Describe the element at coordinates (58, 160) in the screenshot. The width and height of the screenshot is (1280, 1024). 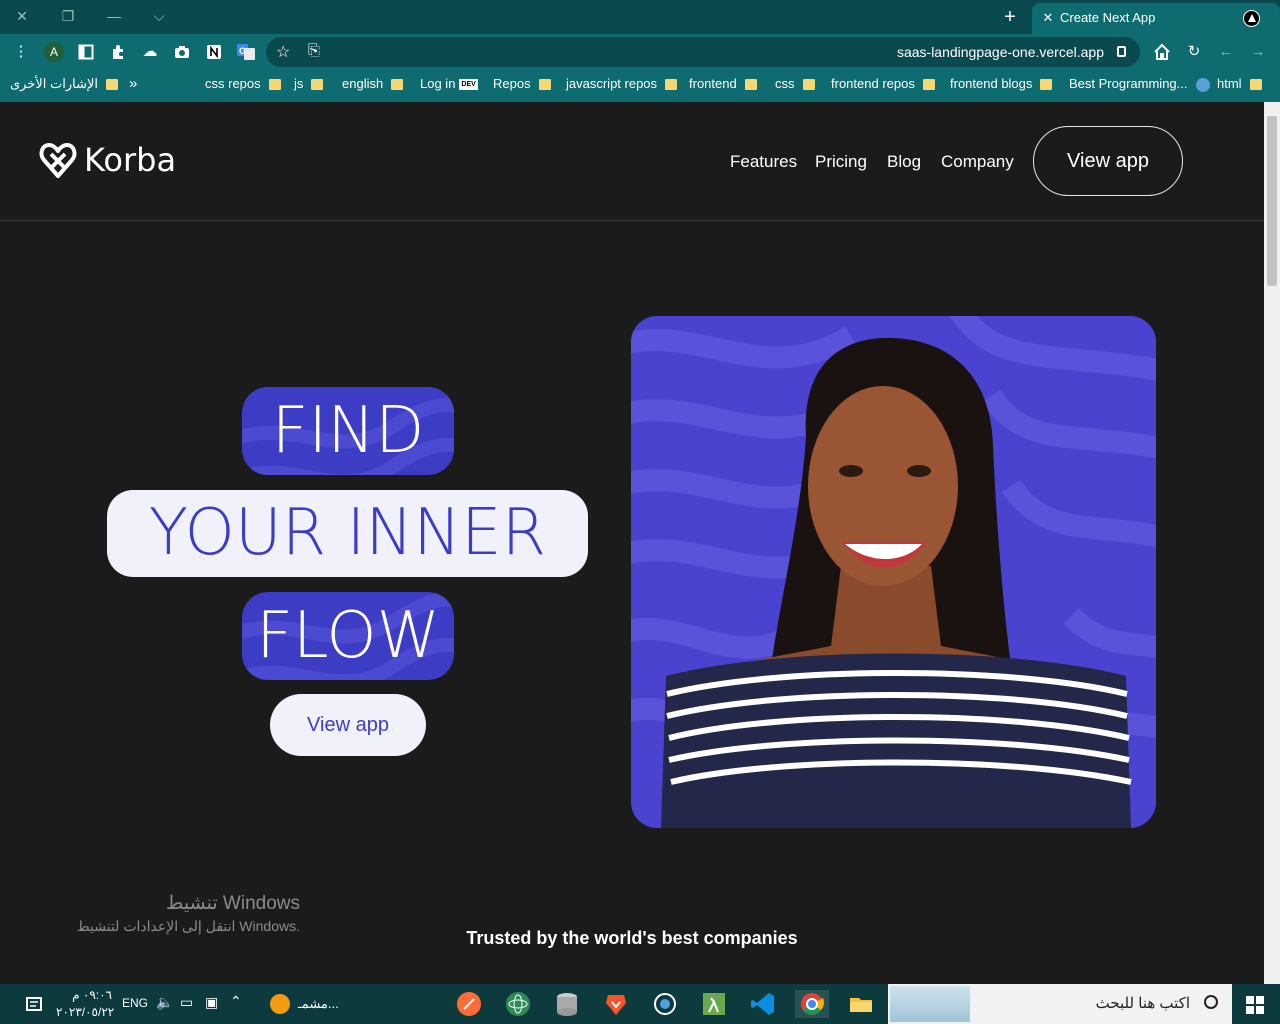
I see `korba-logo-icon` at that location.